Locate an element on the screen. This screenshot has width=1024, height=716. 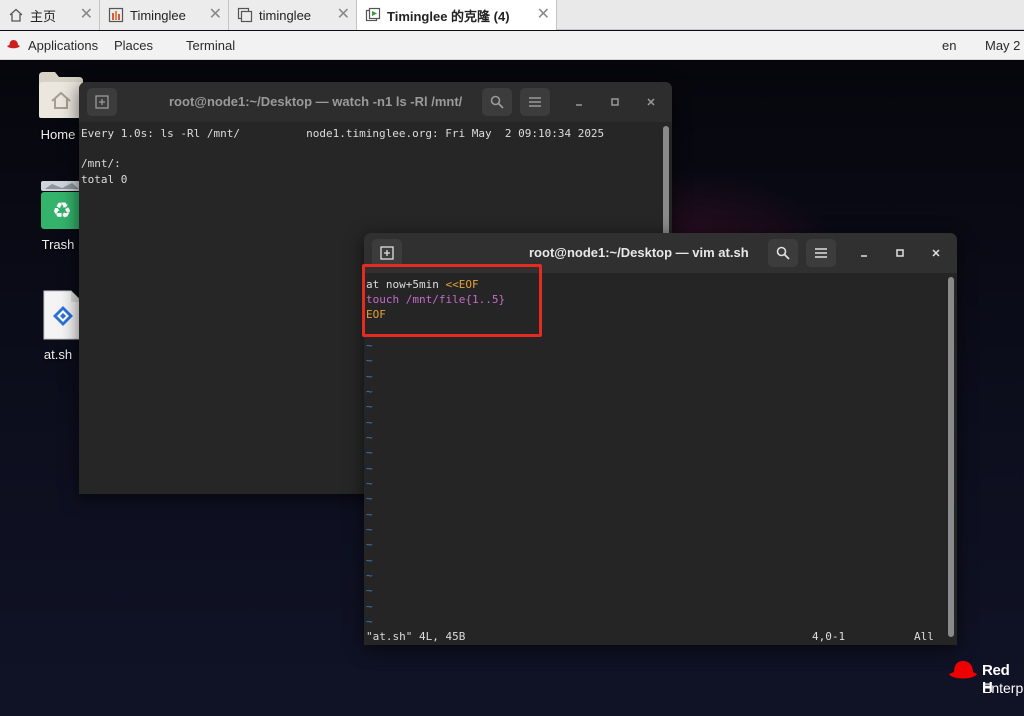
gnome-top-bar: Applications Places Terminal en May 2 is located at coordinates (512, 45).